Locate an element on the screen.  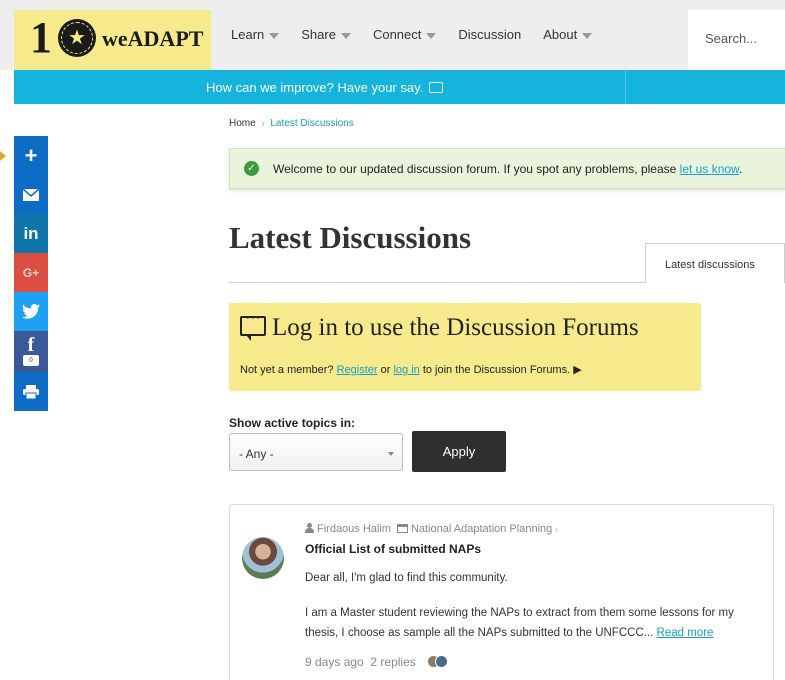
filter-label: Show active topics in: is located at coordinates (292, 423).